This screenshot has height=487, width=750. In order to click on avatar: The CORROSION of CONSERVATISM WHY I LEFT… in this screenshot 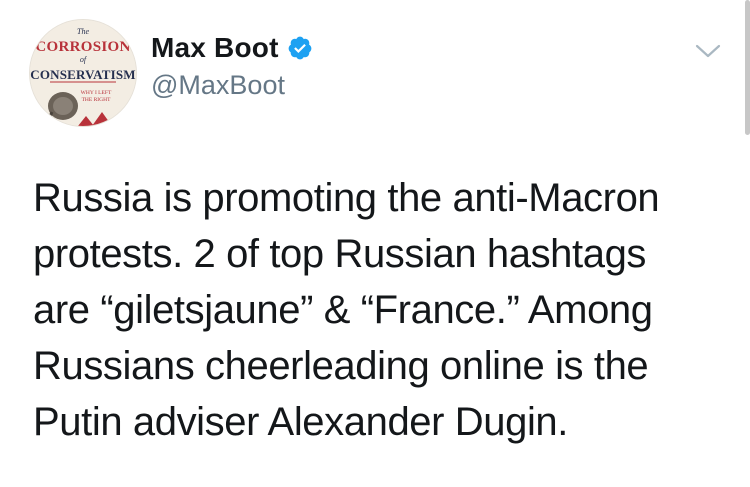, I will do `click(83, 73)`.